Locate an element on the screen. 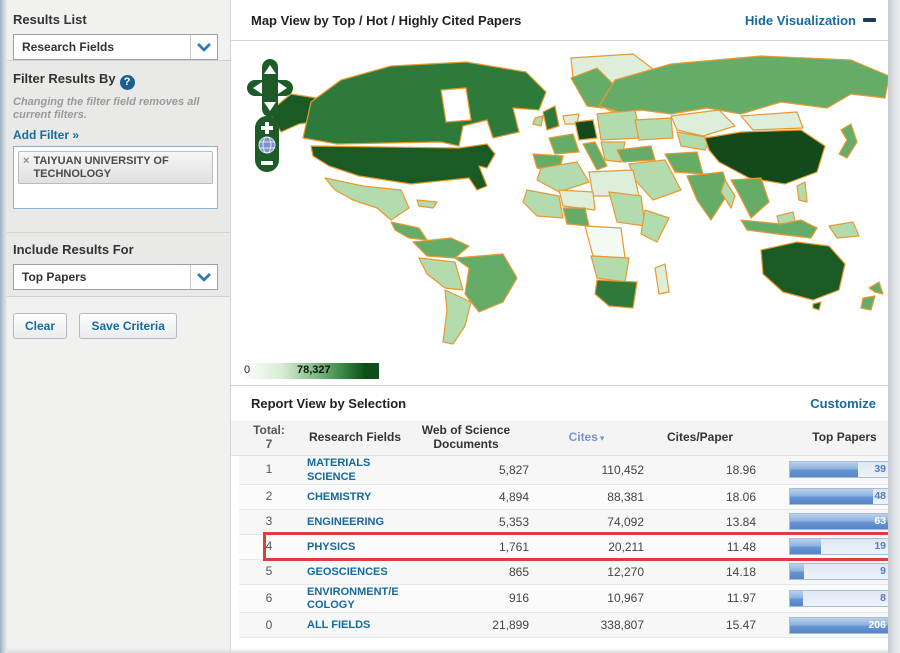 Image resolution: width=900 pixels, height=653 pixels. clear-button: Clear is located at coordinates (40, 326).